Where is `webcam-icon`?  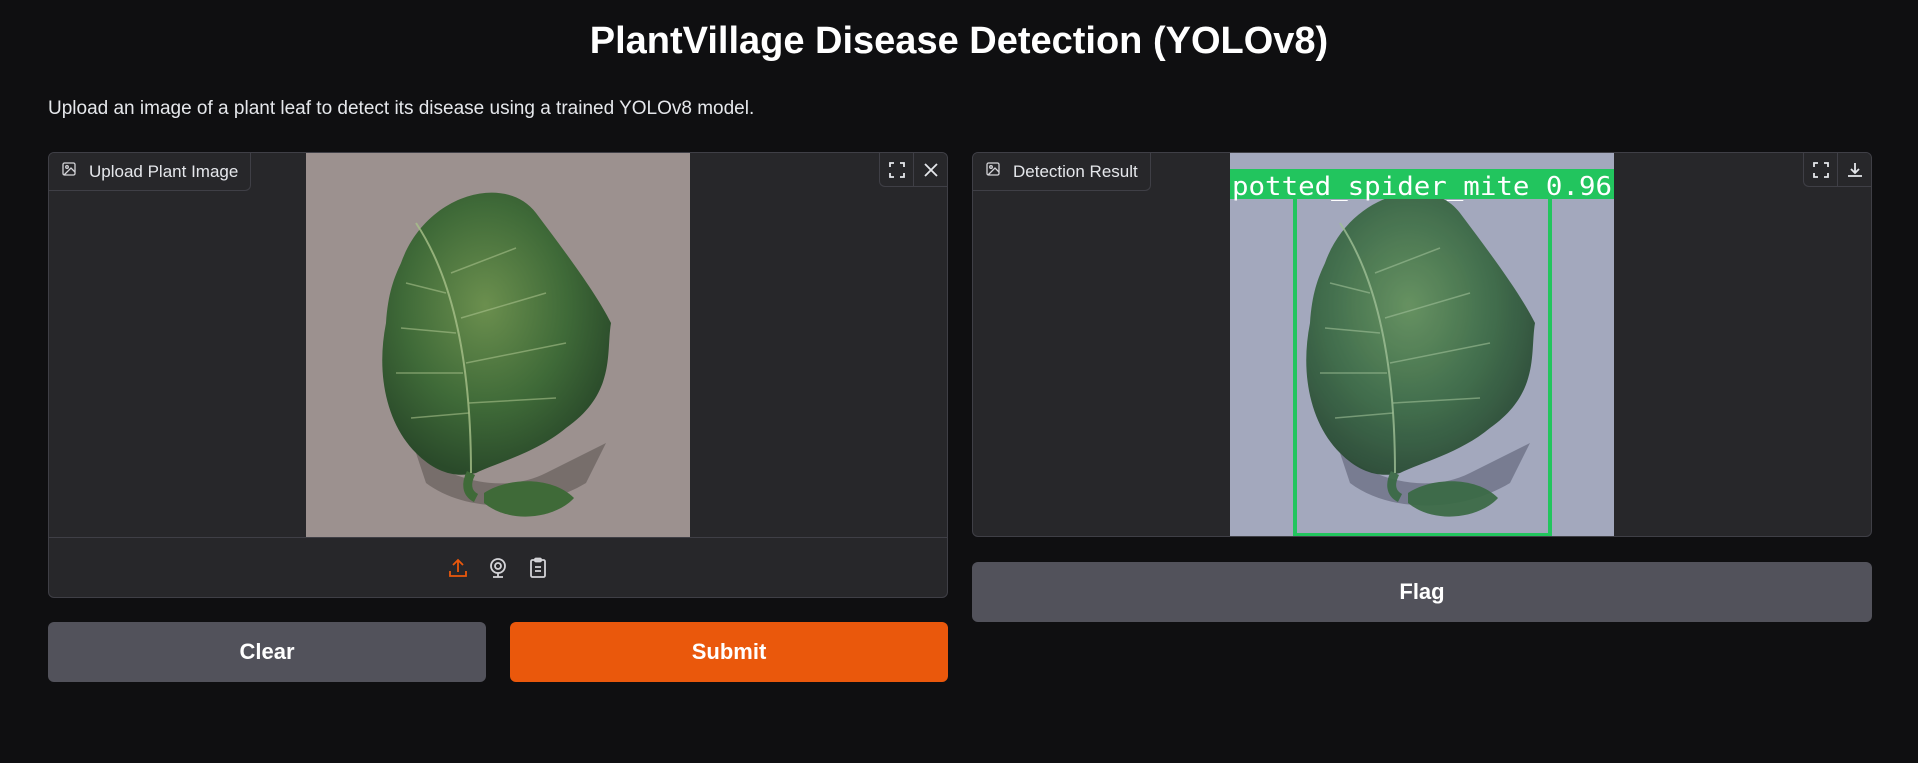
webcam-icon is located at coordinates (498, 568).